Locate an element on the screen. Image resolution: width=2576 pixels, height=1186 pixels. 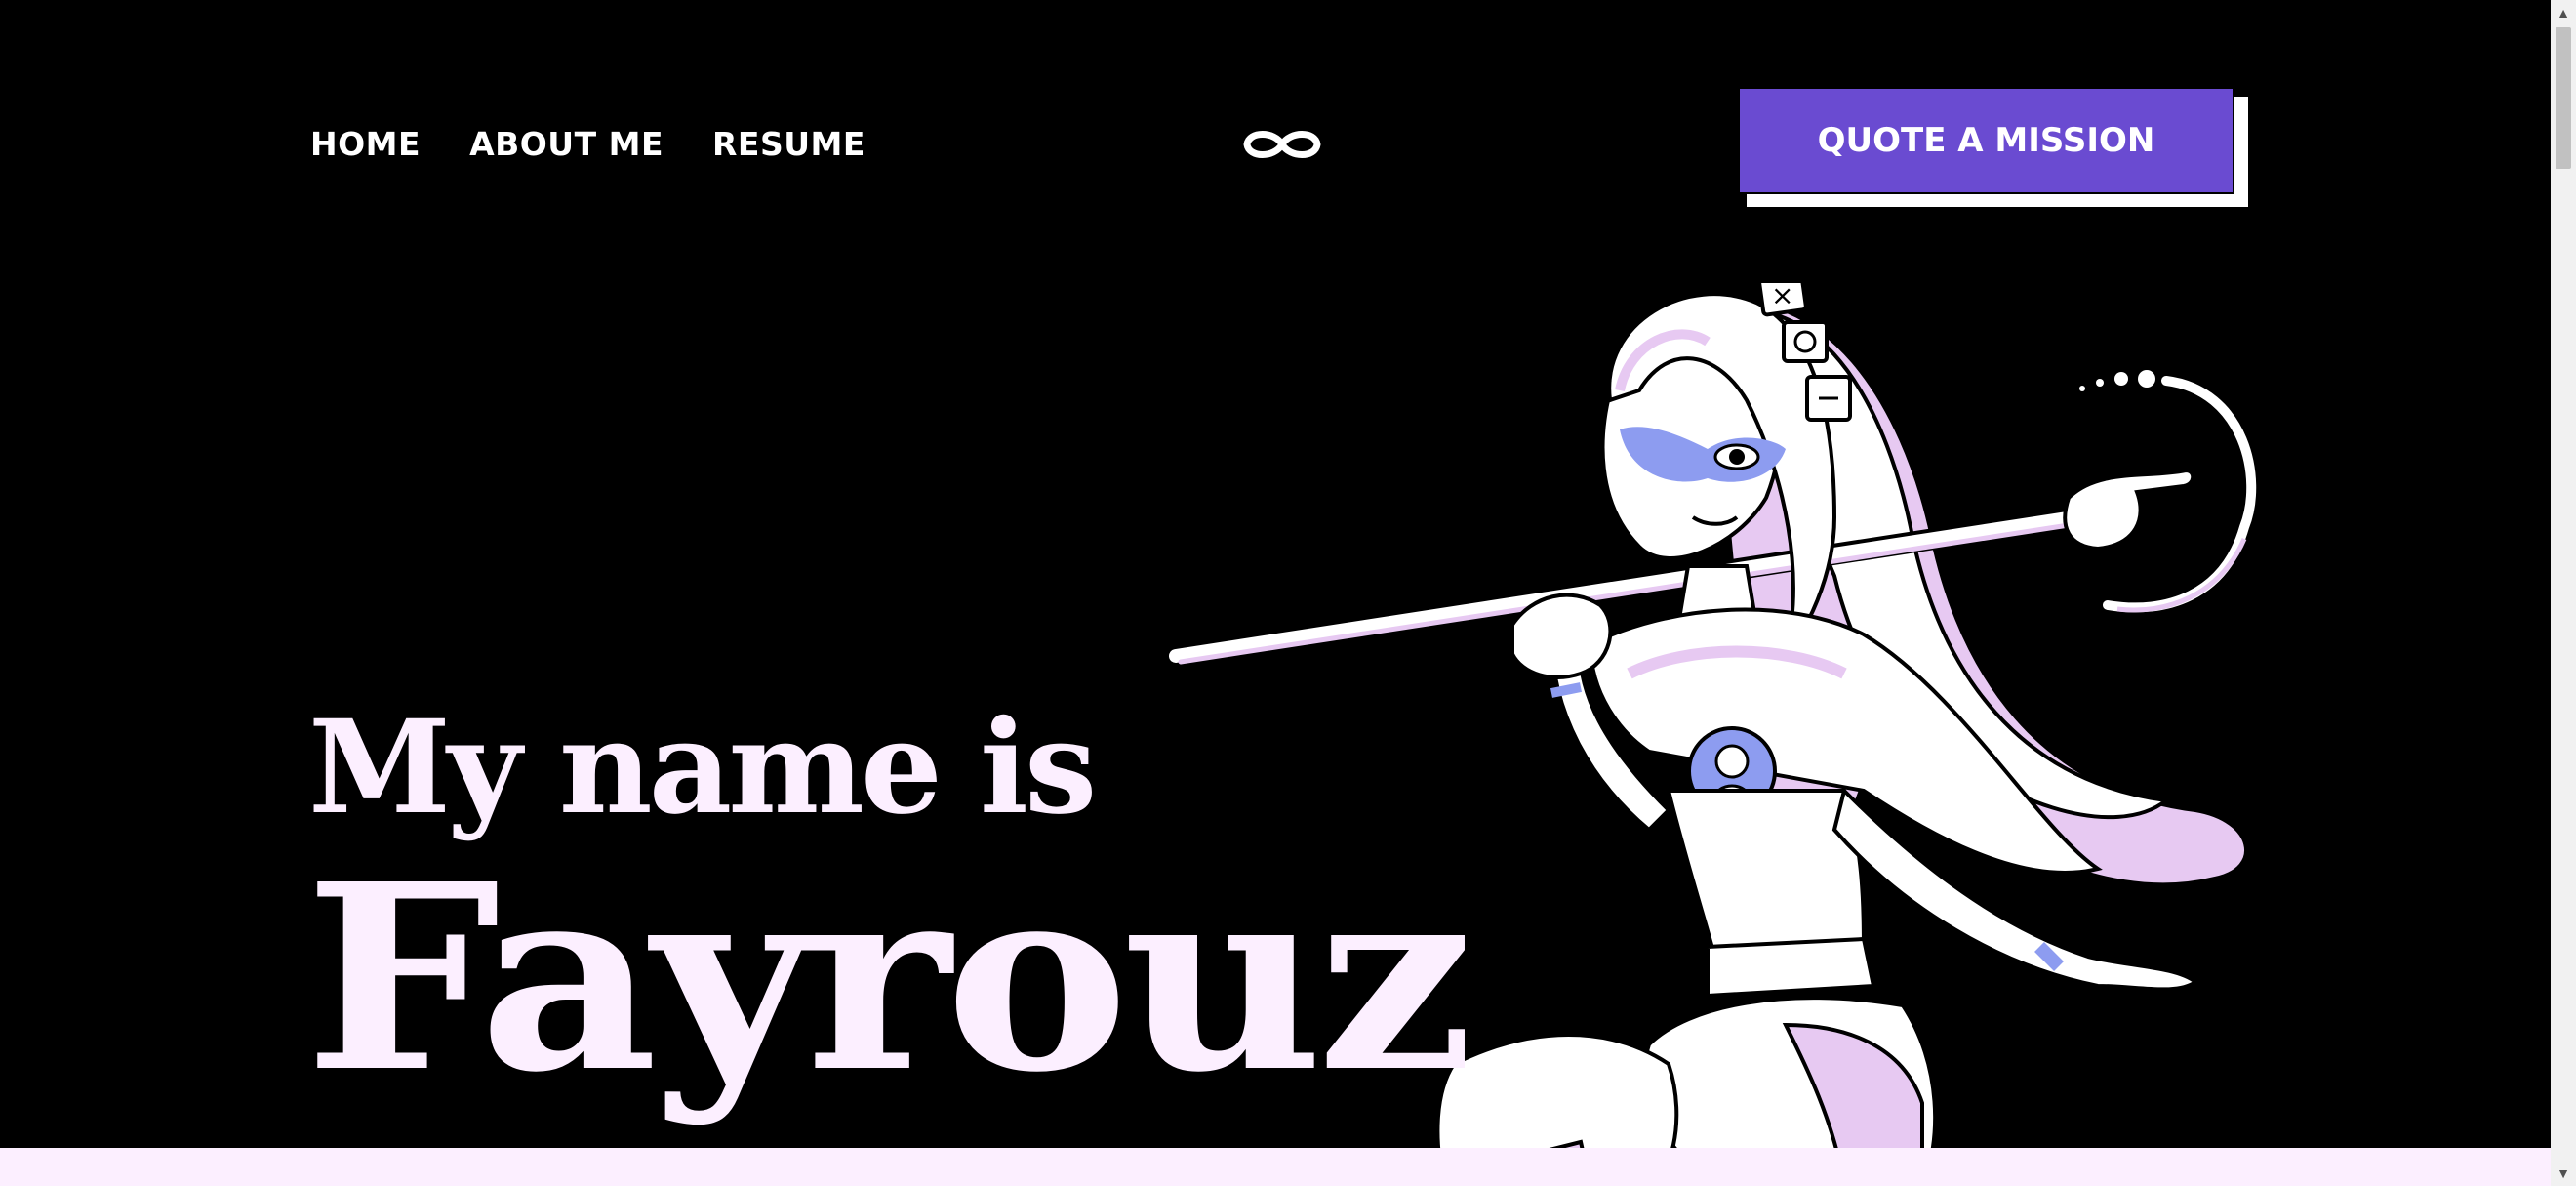
infinity-mask-icon is located at coordinates (1282, 144).